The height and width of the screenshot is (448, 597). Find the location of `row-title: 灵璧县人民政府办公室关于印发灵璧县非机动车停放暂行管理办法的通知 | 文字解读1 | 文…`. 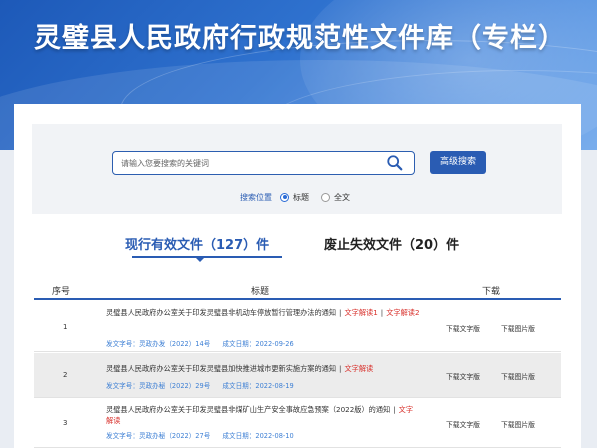

row-title: 灵璧县人民政府办公室关于印发灵璧县非机动车停放暂行管理办法的通知 | 文字解读1 | 文… is located at coordinates (271, 312).